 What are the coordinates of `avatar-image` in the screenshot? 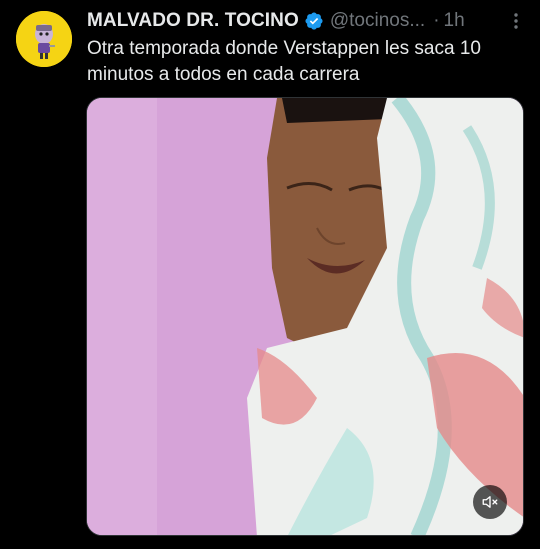 It's located at (44, 39).